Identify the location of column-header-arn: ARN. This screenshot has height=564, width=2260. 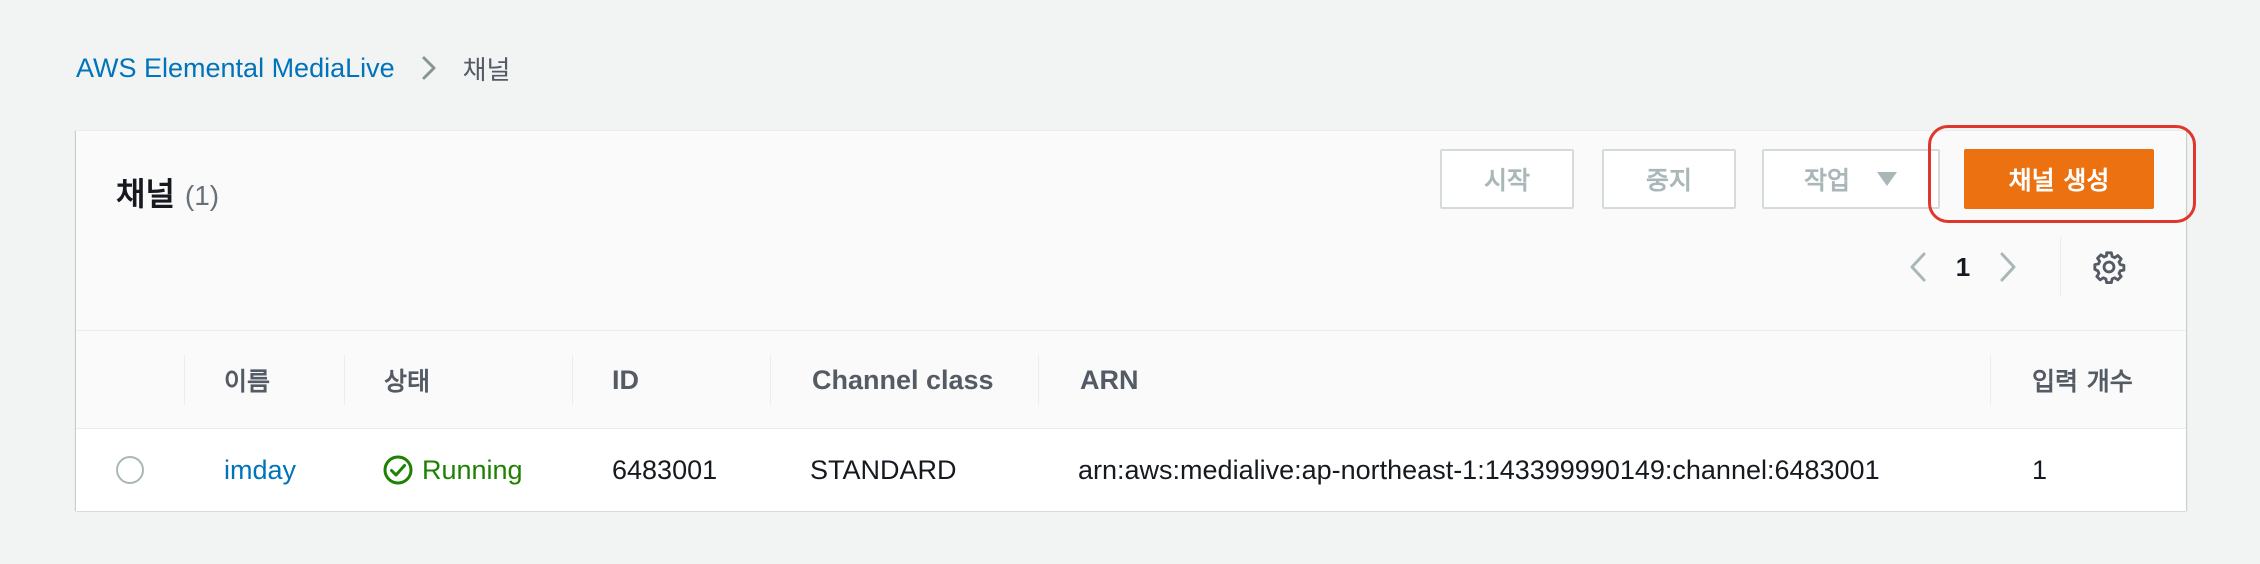
(1109, 380).